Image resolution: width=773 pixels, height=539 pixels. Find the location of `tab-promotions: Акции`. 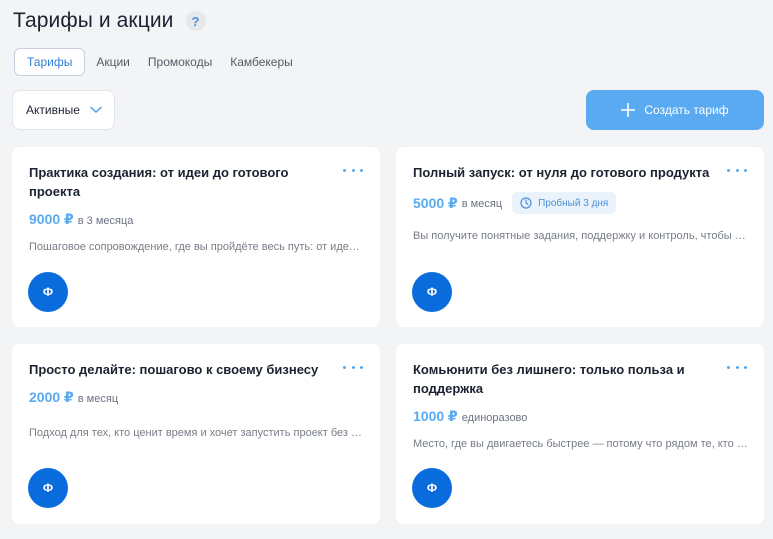

tab-promotions: Акции is located at coordinates (113, 62).